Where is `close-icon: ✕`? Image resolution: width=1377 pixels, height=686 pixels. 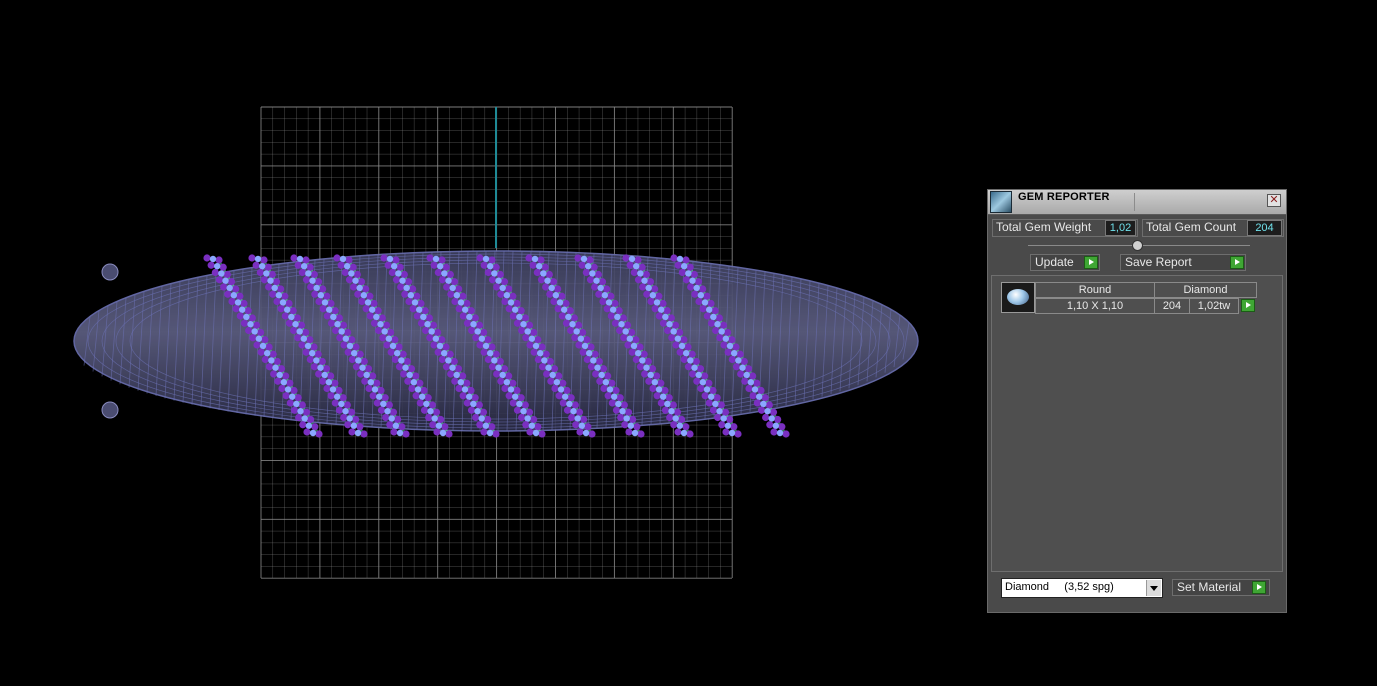 close-icon: ✕ is located at coordinates (1274, 200).